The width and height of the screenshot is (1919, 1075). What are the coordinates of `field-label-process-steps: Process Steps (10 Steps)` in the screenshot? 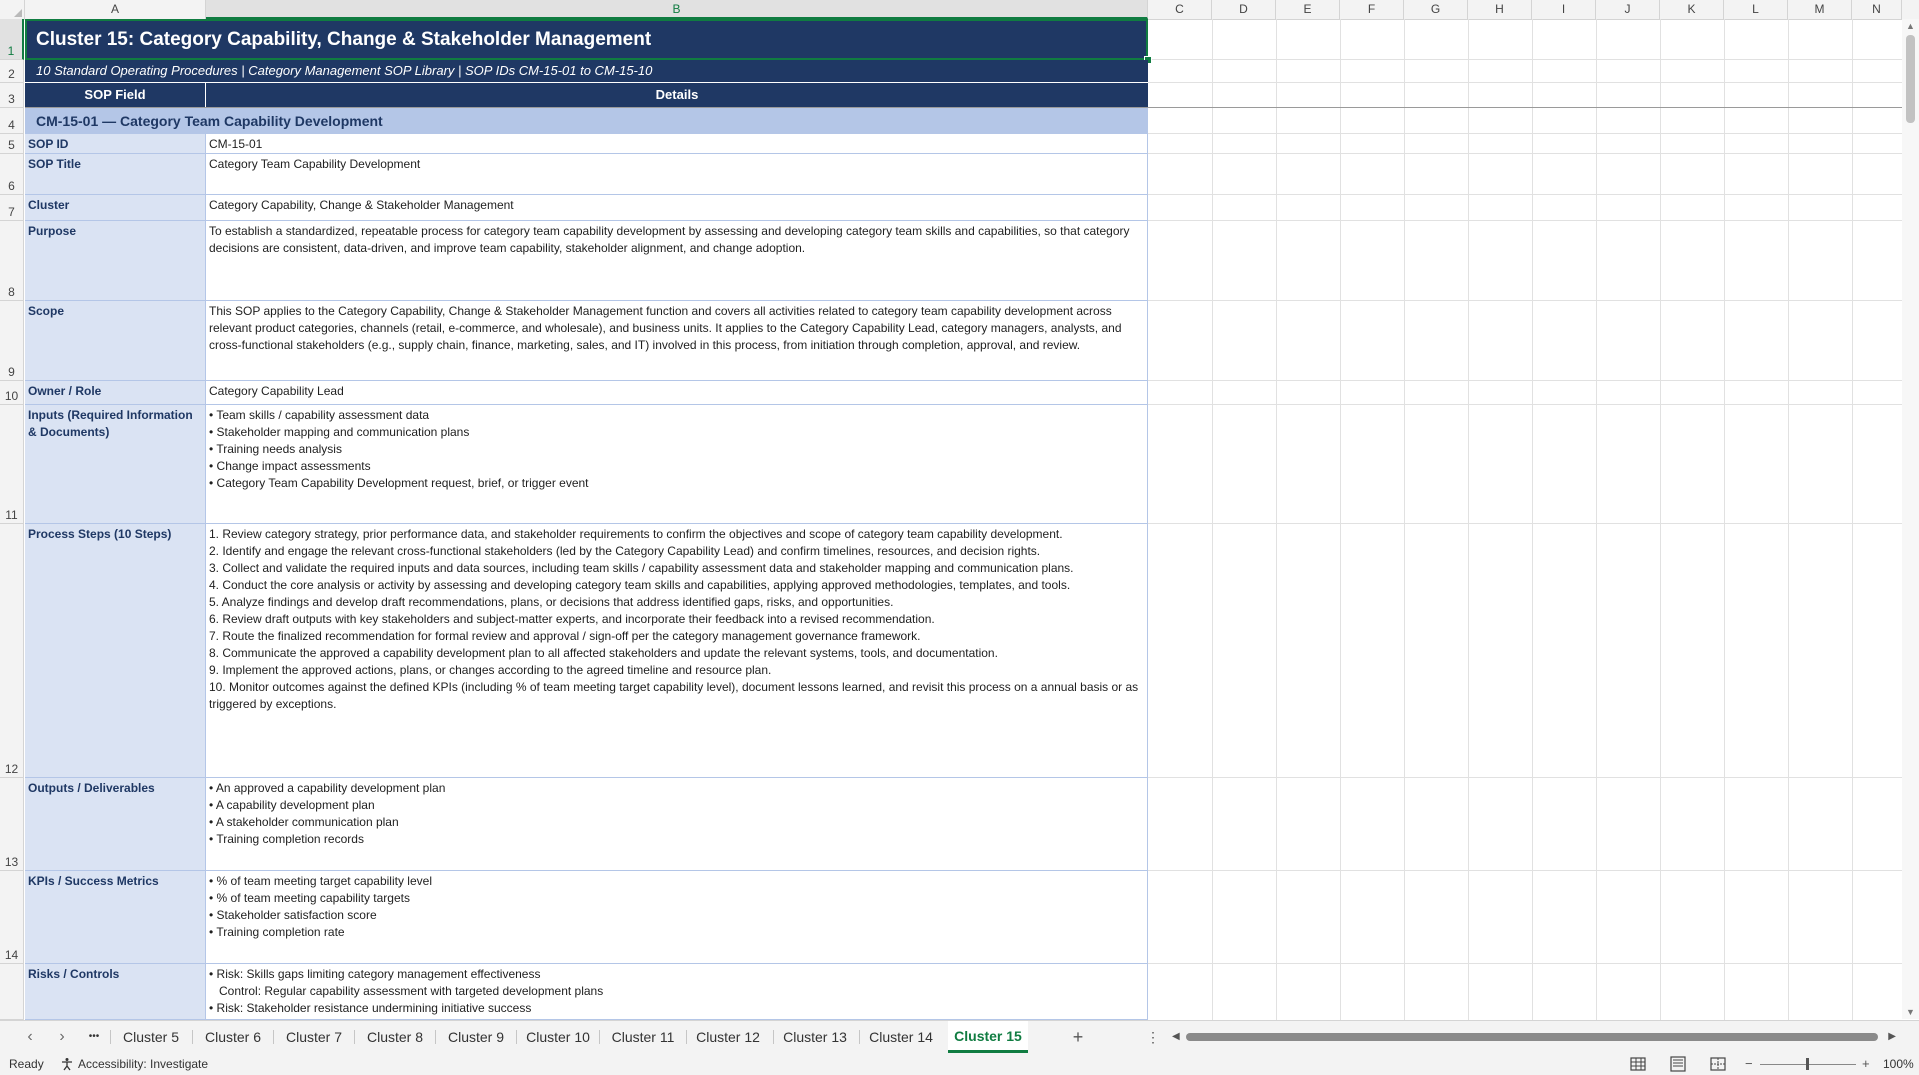 It's located at (115, 651).